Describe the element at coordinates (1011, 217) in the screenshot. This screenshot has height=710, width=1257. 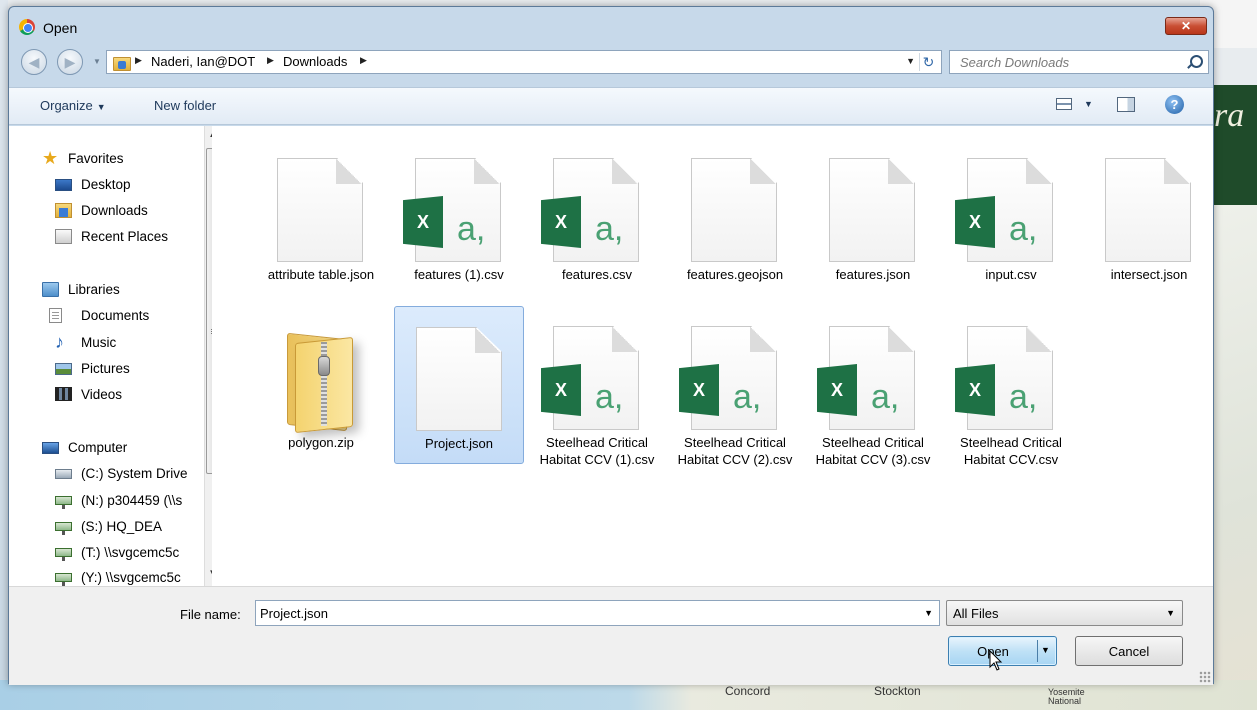
I see `file-item: Xa, input.csv` at that location.